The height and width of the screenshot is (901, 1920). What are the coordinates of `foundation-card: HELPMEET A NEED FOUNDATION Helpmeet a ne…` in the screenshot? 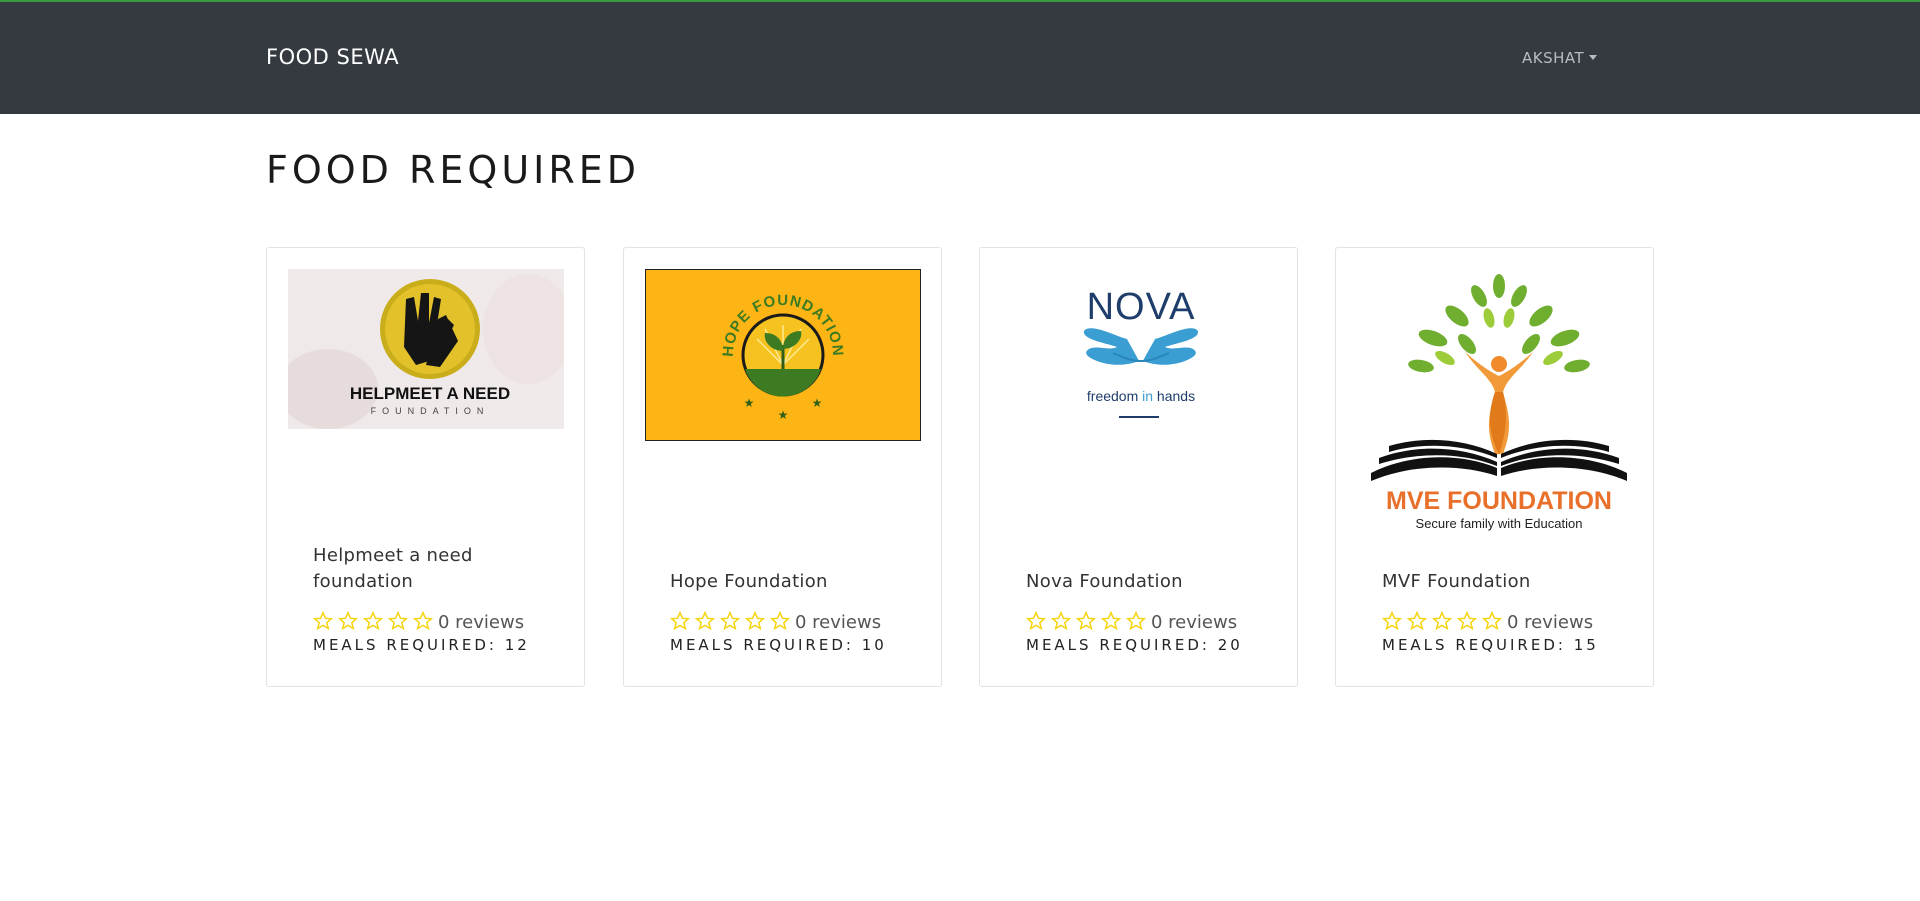 It's located at (425, 467).